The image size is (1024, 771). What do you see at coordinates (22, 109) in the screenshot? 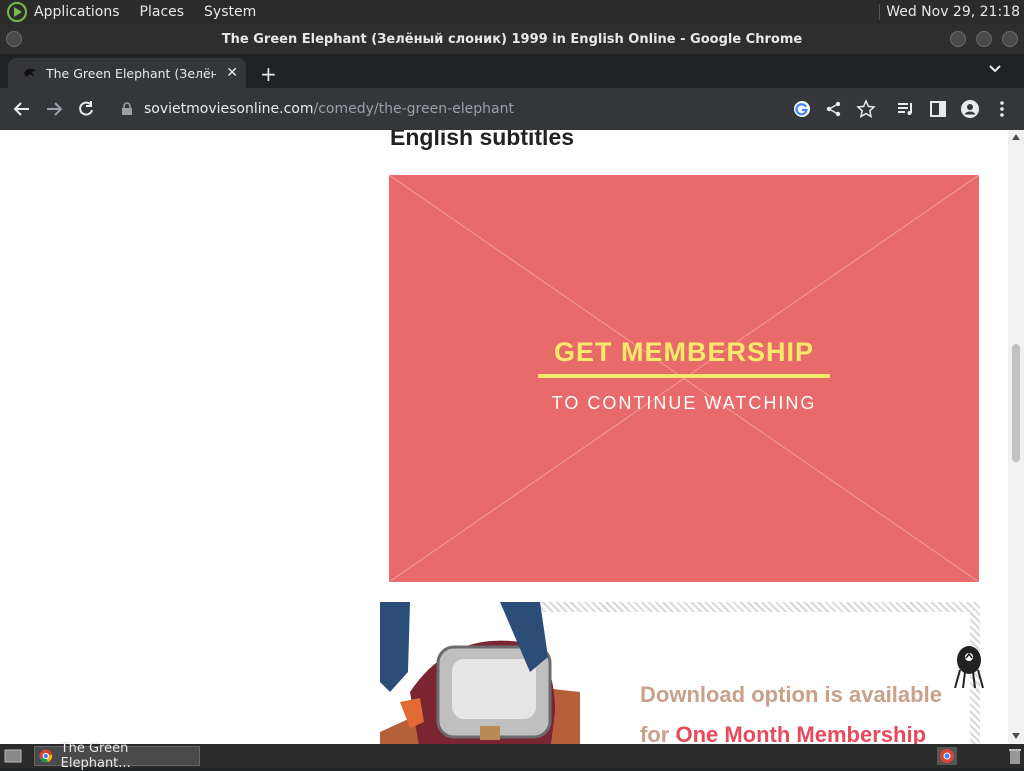
I see `back-arrow-icon` at bounding box center [22, 109].